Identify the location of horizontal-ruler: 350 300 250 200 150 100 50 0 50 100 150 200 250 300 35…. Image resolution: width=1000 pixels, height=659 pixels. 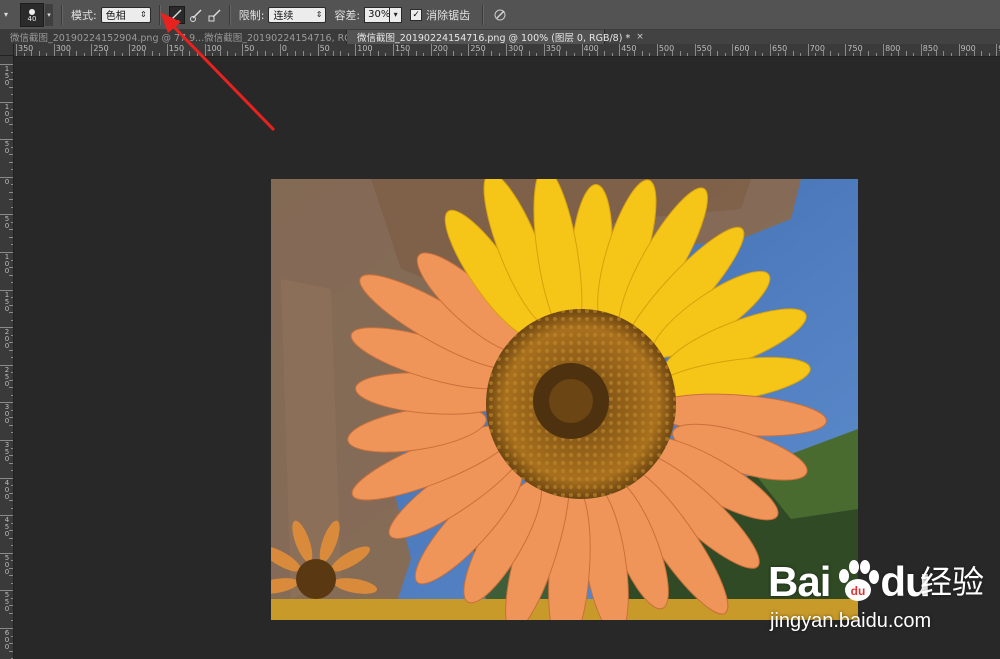
(507, 50).